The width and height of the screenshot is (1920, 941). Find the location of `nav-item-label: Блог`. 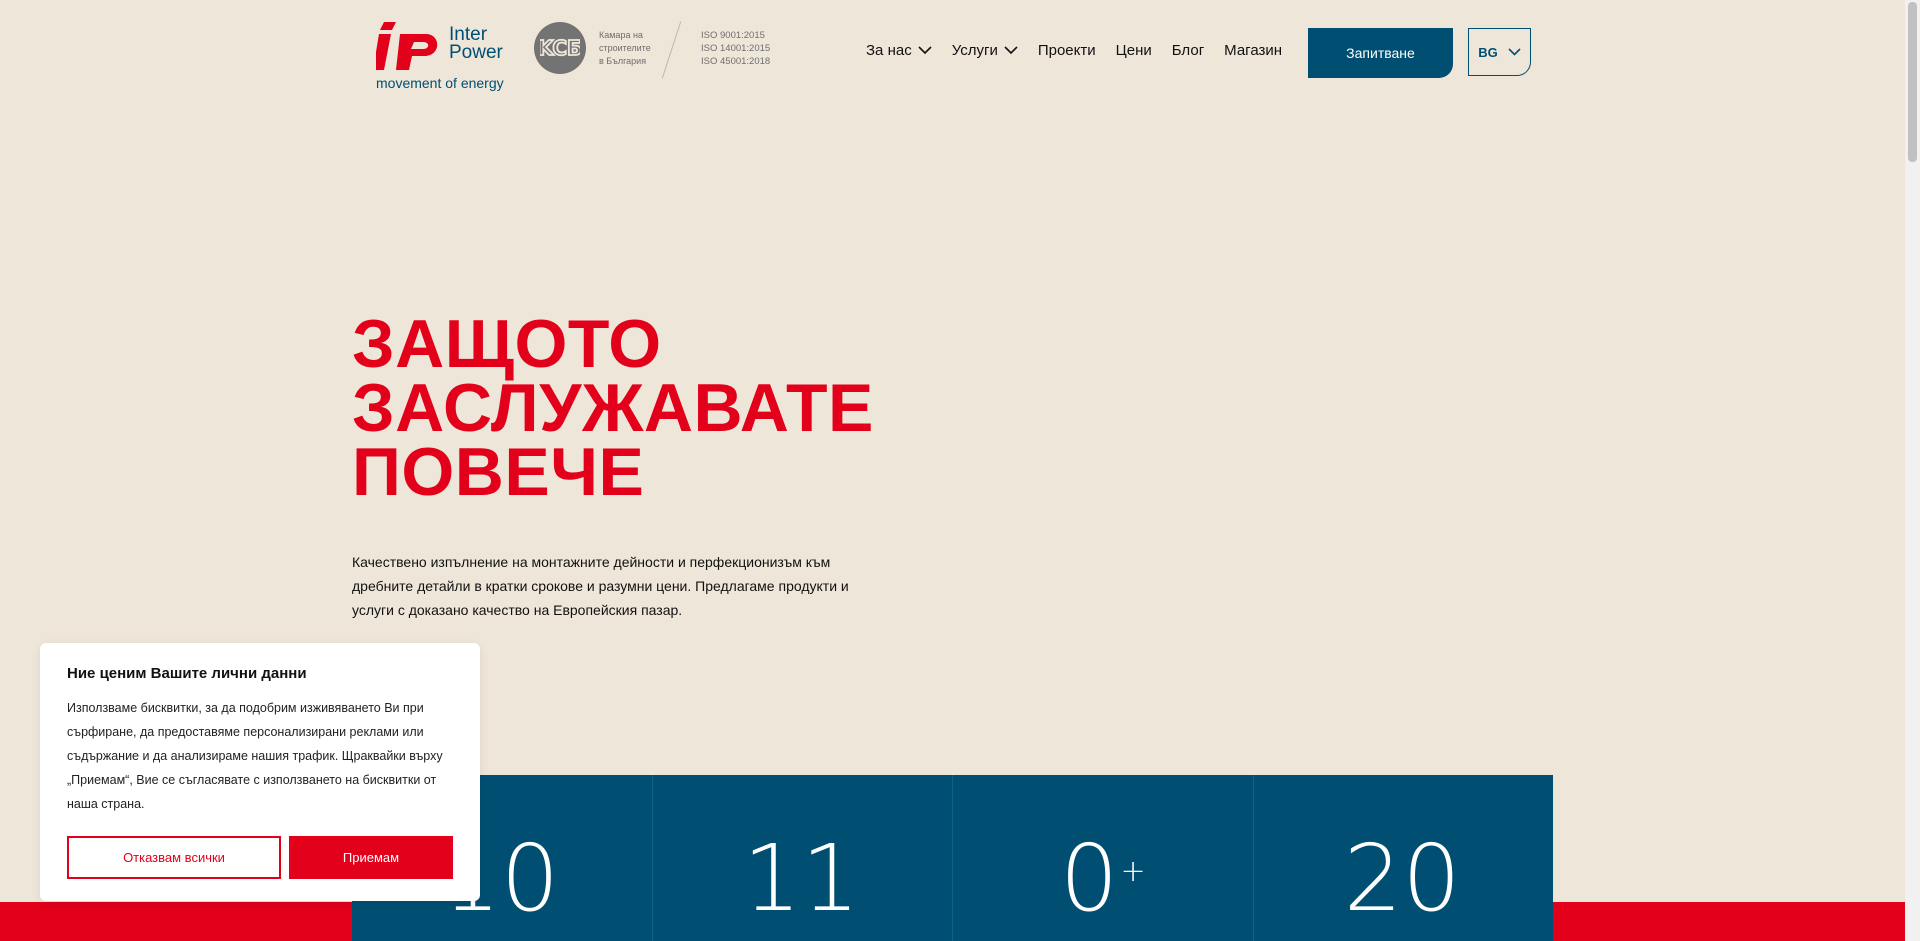

nav-item-label: Блог is located at coordinates (1188, 50).